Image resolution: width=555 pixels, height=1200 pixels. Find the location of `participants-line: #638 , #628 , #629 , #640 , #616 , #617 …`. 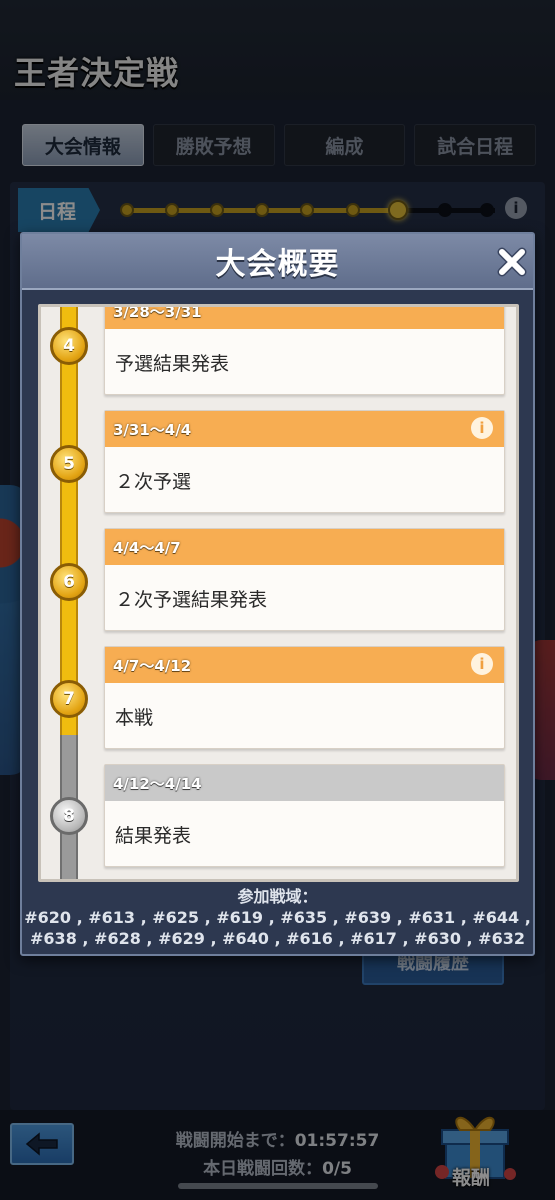

participants-line: #638 , #628 , #629 , #640 , #616 , #617 … is located at coordinates (277, 938).